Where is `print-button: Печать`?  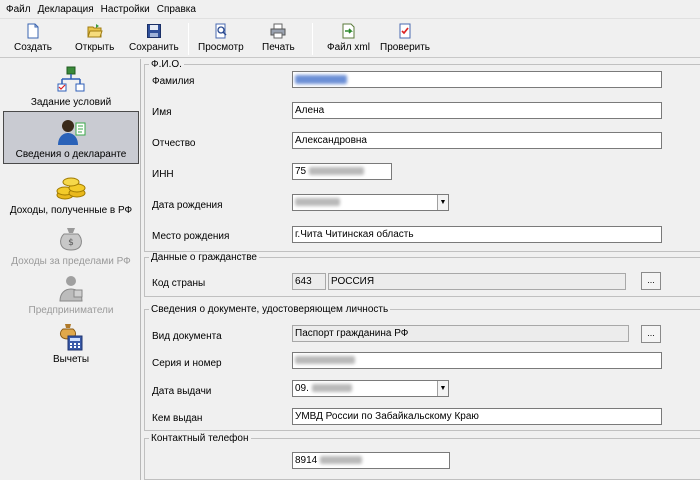 print-button: Печать is located at coordinates (278, 39).